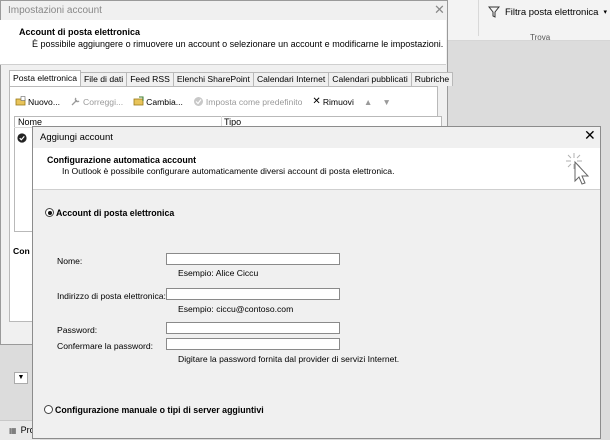  I want to click on email-label: Indirizzo di posta elettronica:, so click(111, 296).